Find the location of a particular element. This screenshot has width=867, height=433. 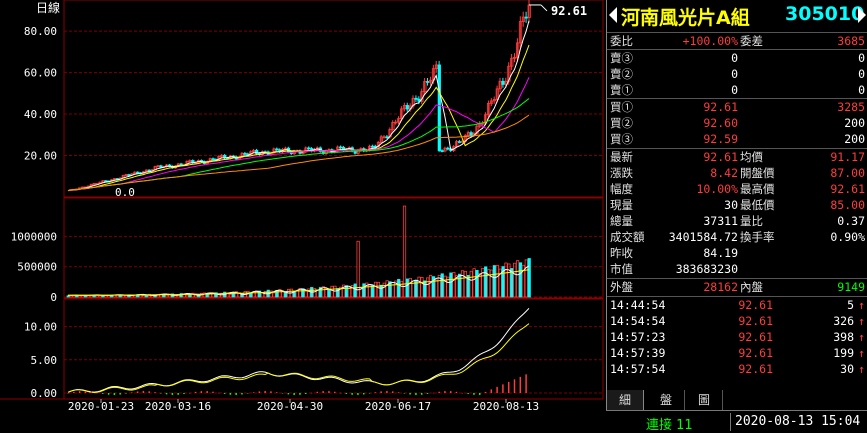

sell-price: 0 is located at coordinates (734, 58).